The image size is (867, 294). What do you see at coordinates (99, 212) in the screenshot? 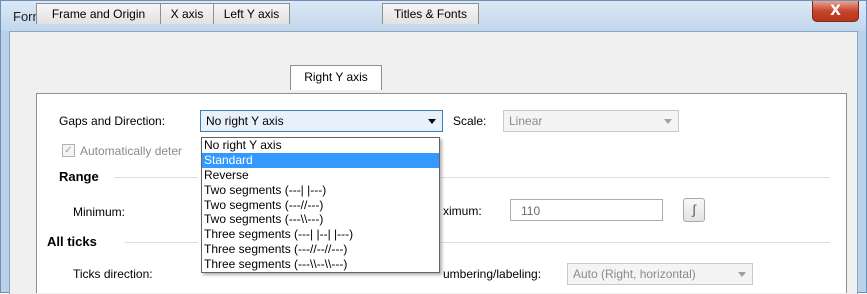
I see `minimum-label: Minimum:` at bounding box center [99, 212].